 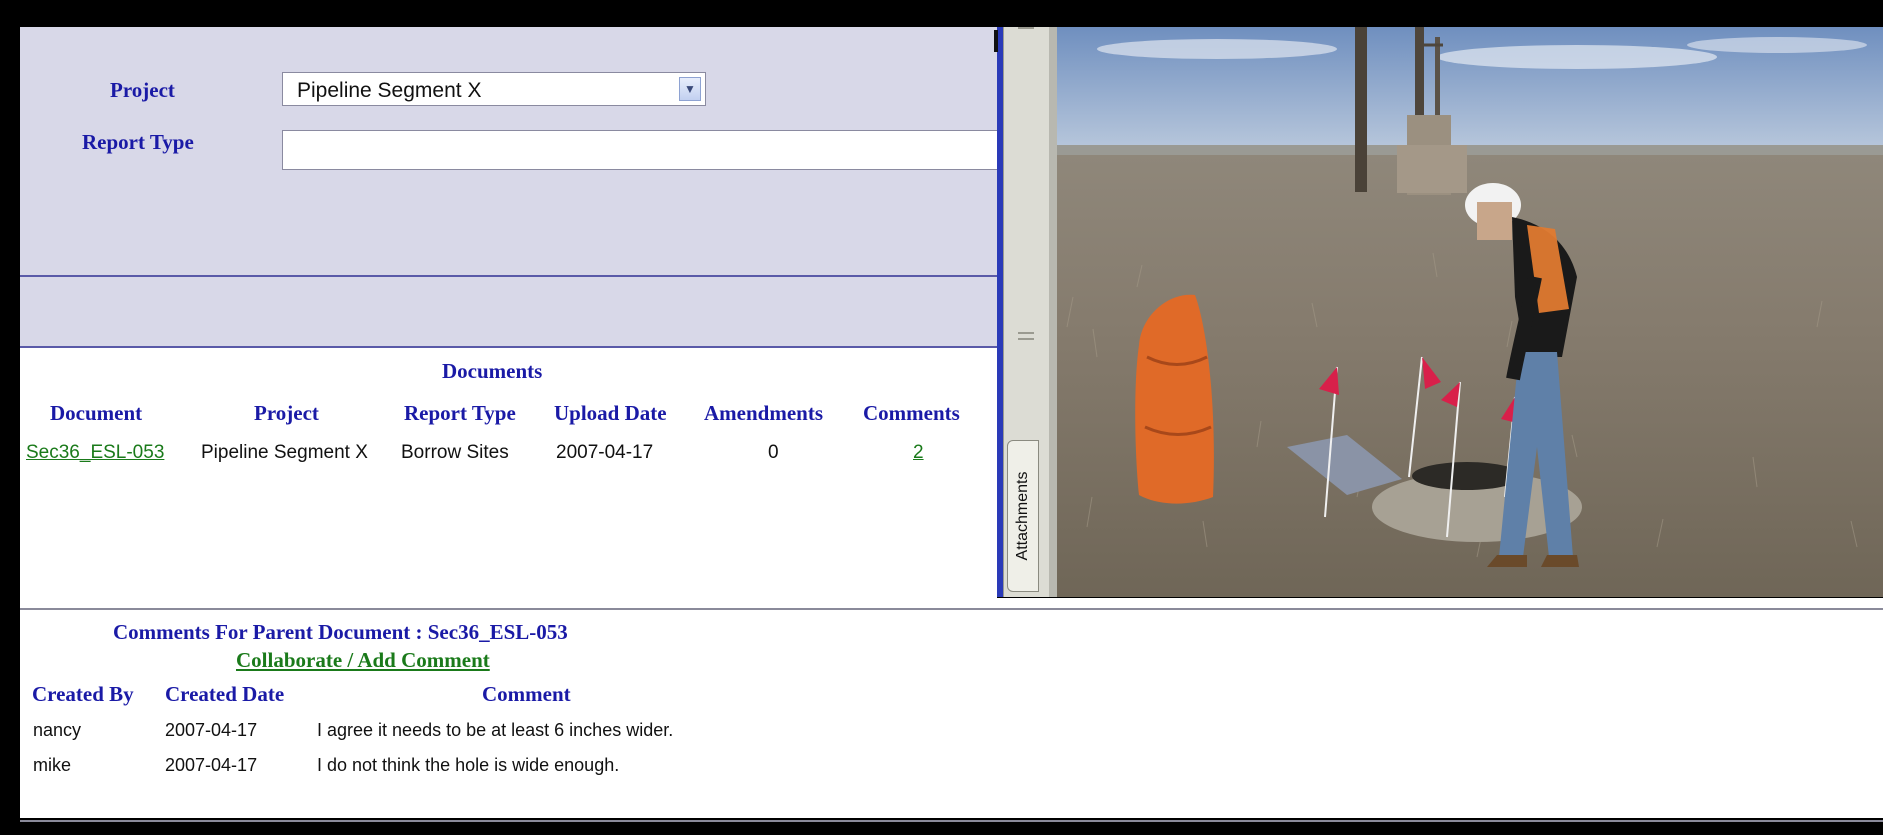 What do you see at coordinates (911, 413) in the screenshot?
I see `column-header-comments: Comments` at bounding box center [911, 413].